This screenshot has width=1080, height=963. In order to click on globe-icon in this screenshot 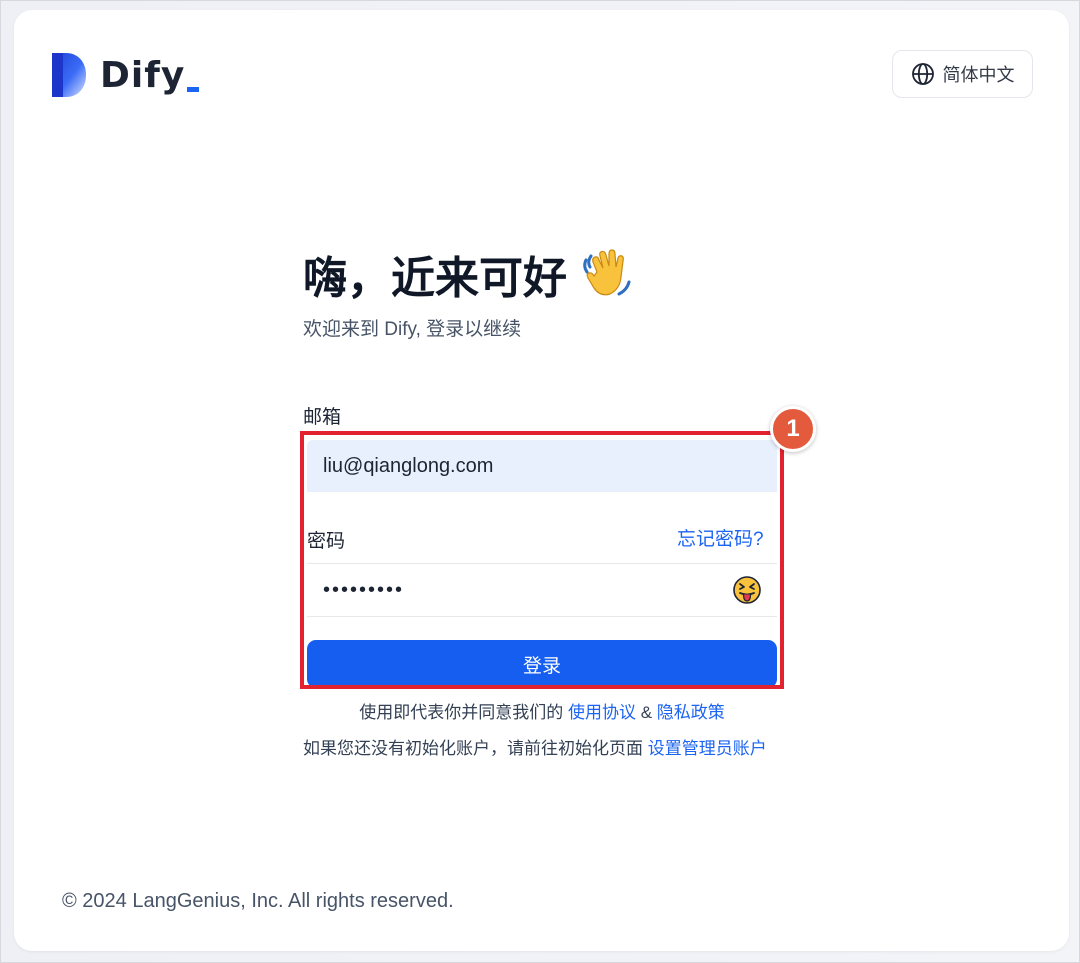, I will do `click(922, 74)`.